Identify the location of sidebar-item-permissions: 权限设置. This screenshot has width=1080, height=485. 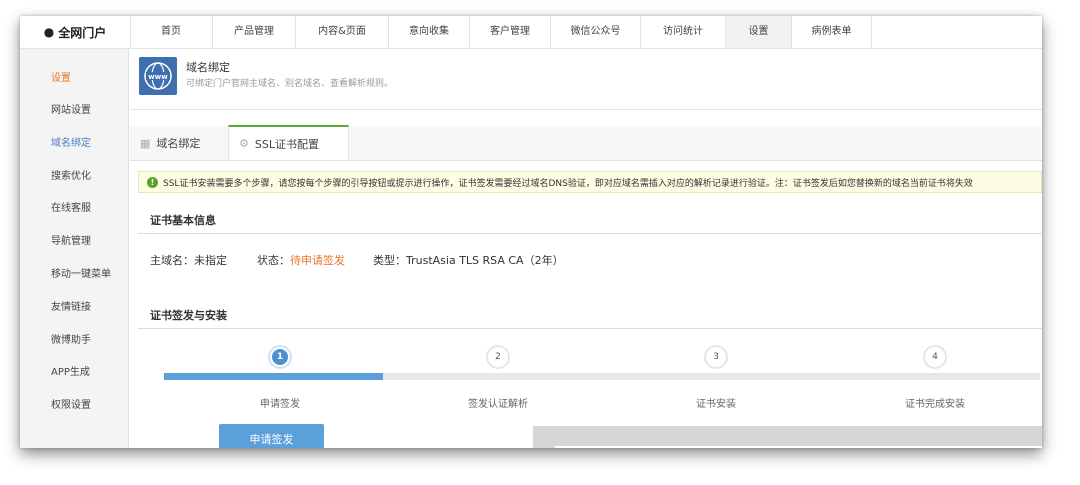
(71, 403).